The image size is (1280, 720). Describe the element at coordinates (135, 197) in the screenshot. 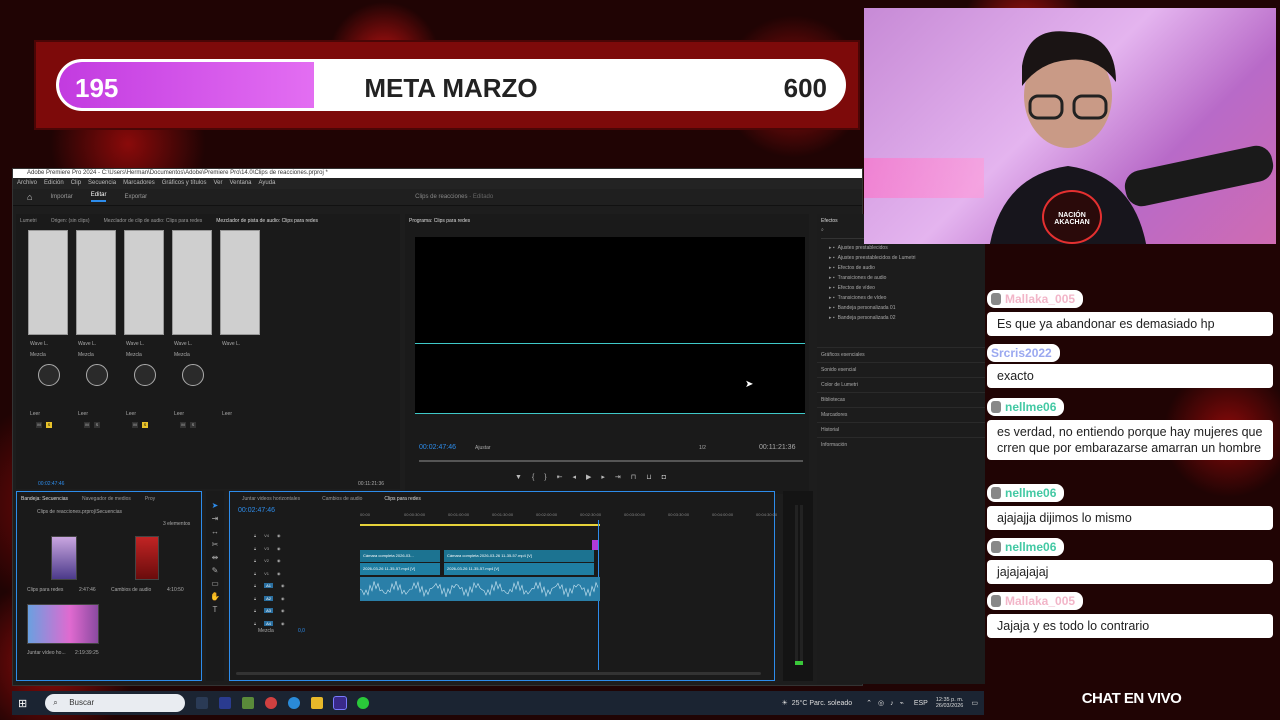

I see `tab-exportar: Exportar` at that location.